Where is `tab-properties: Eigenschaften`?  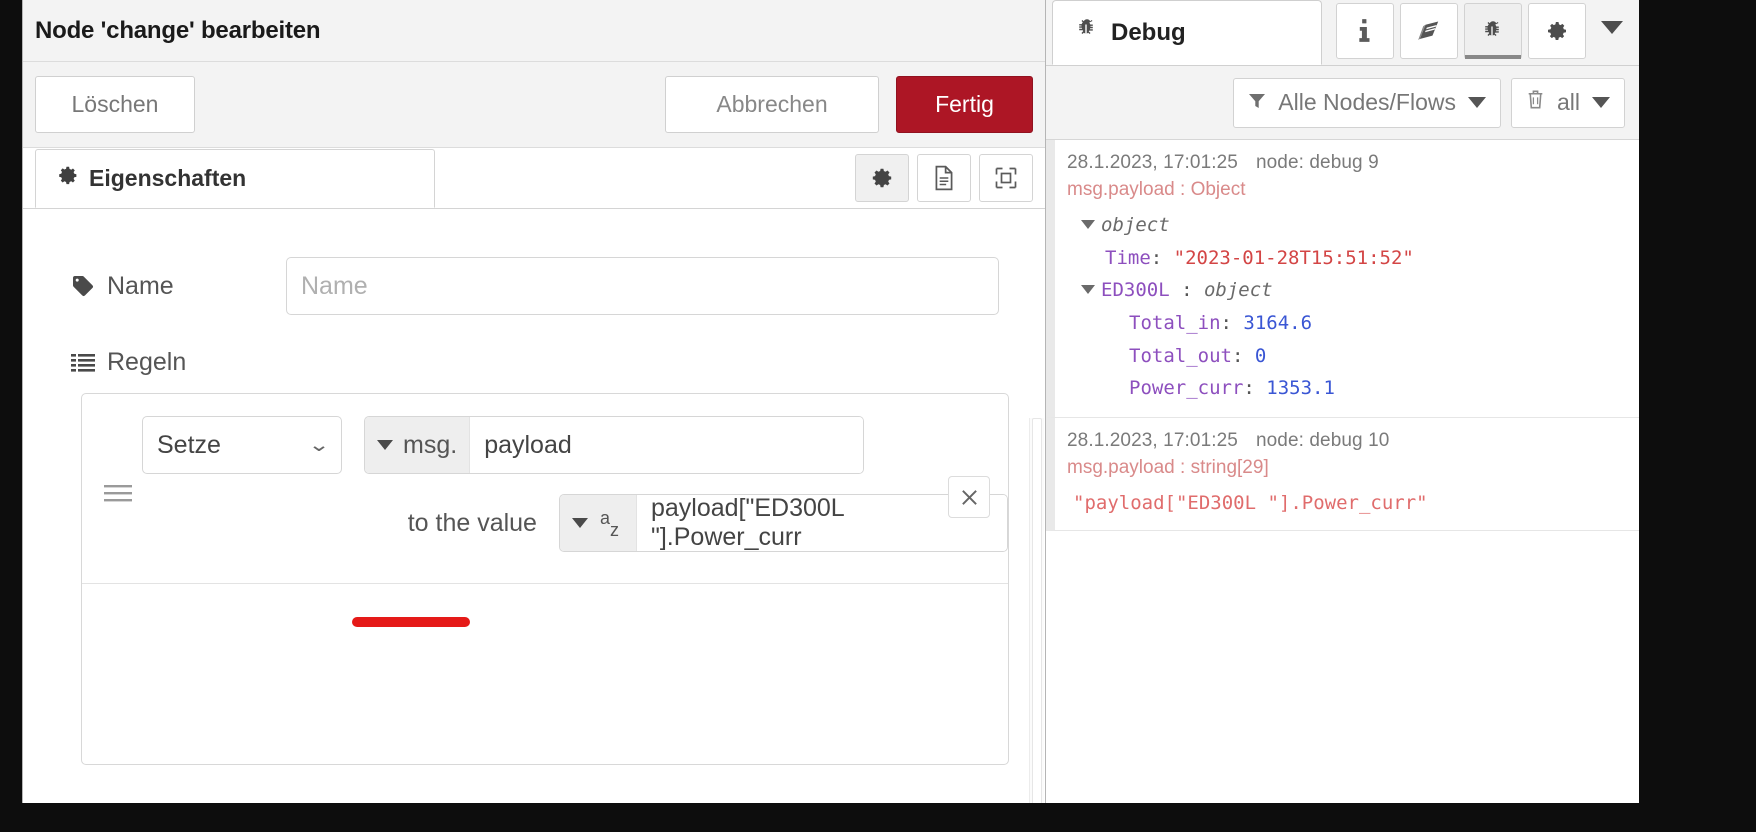 tab-properties: Eigenschaften is located at coordinates (235, 178).